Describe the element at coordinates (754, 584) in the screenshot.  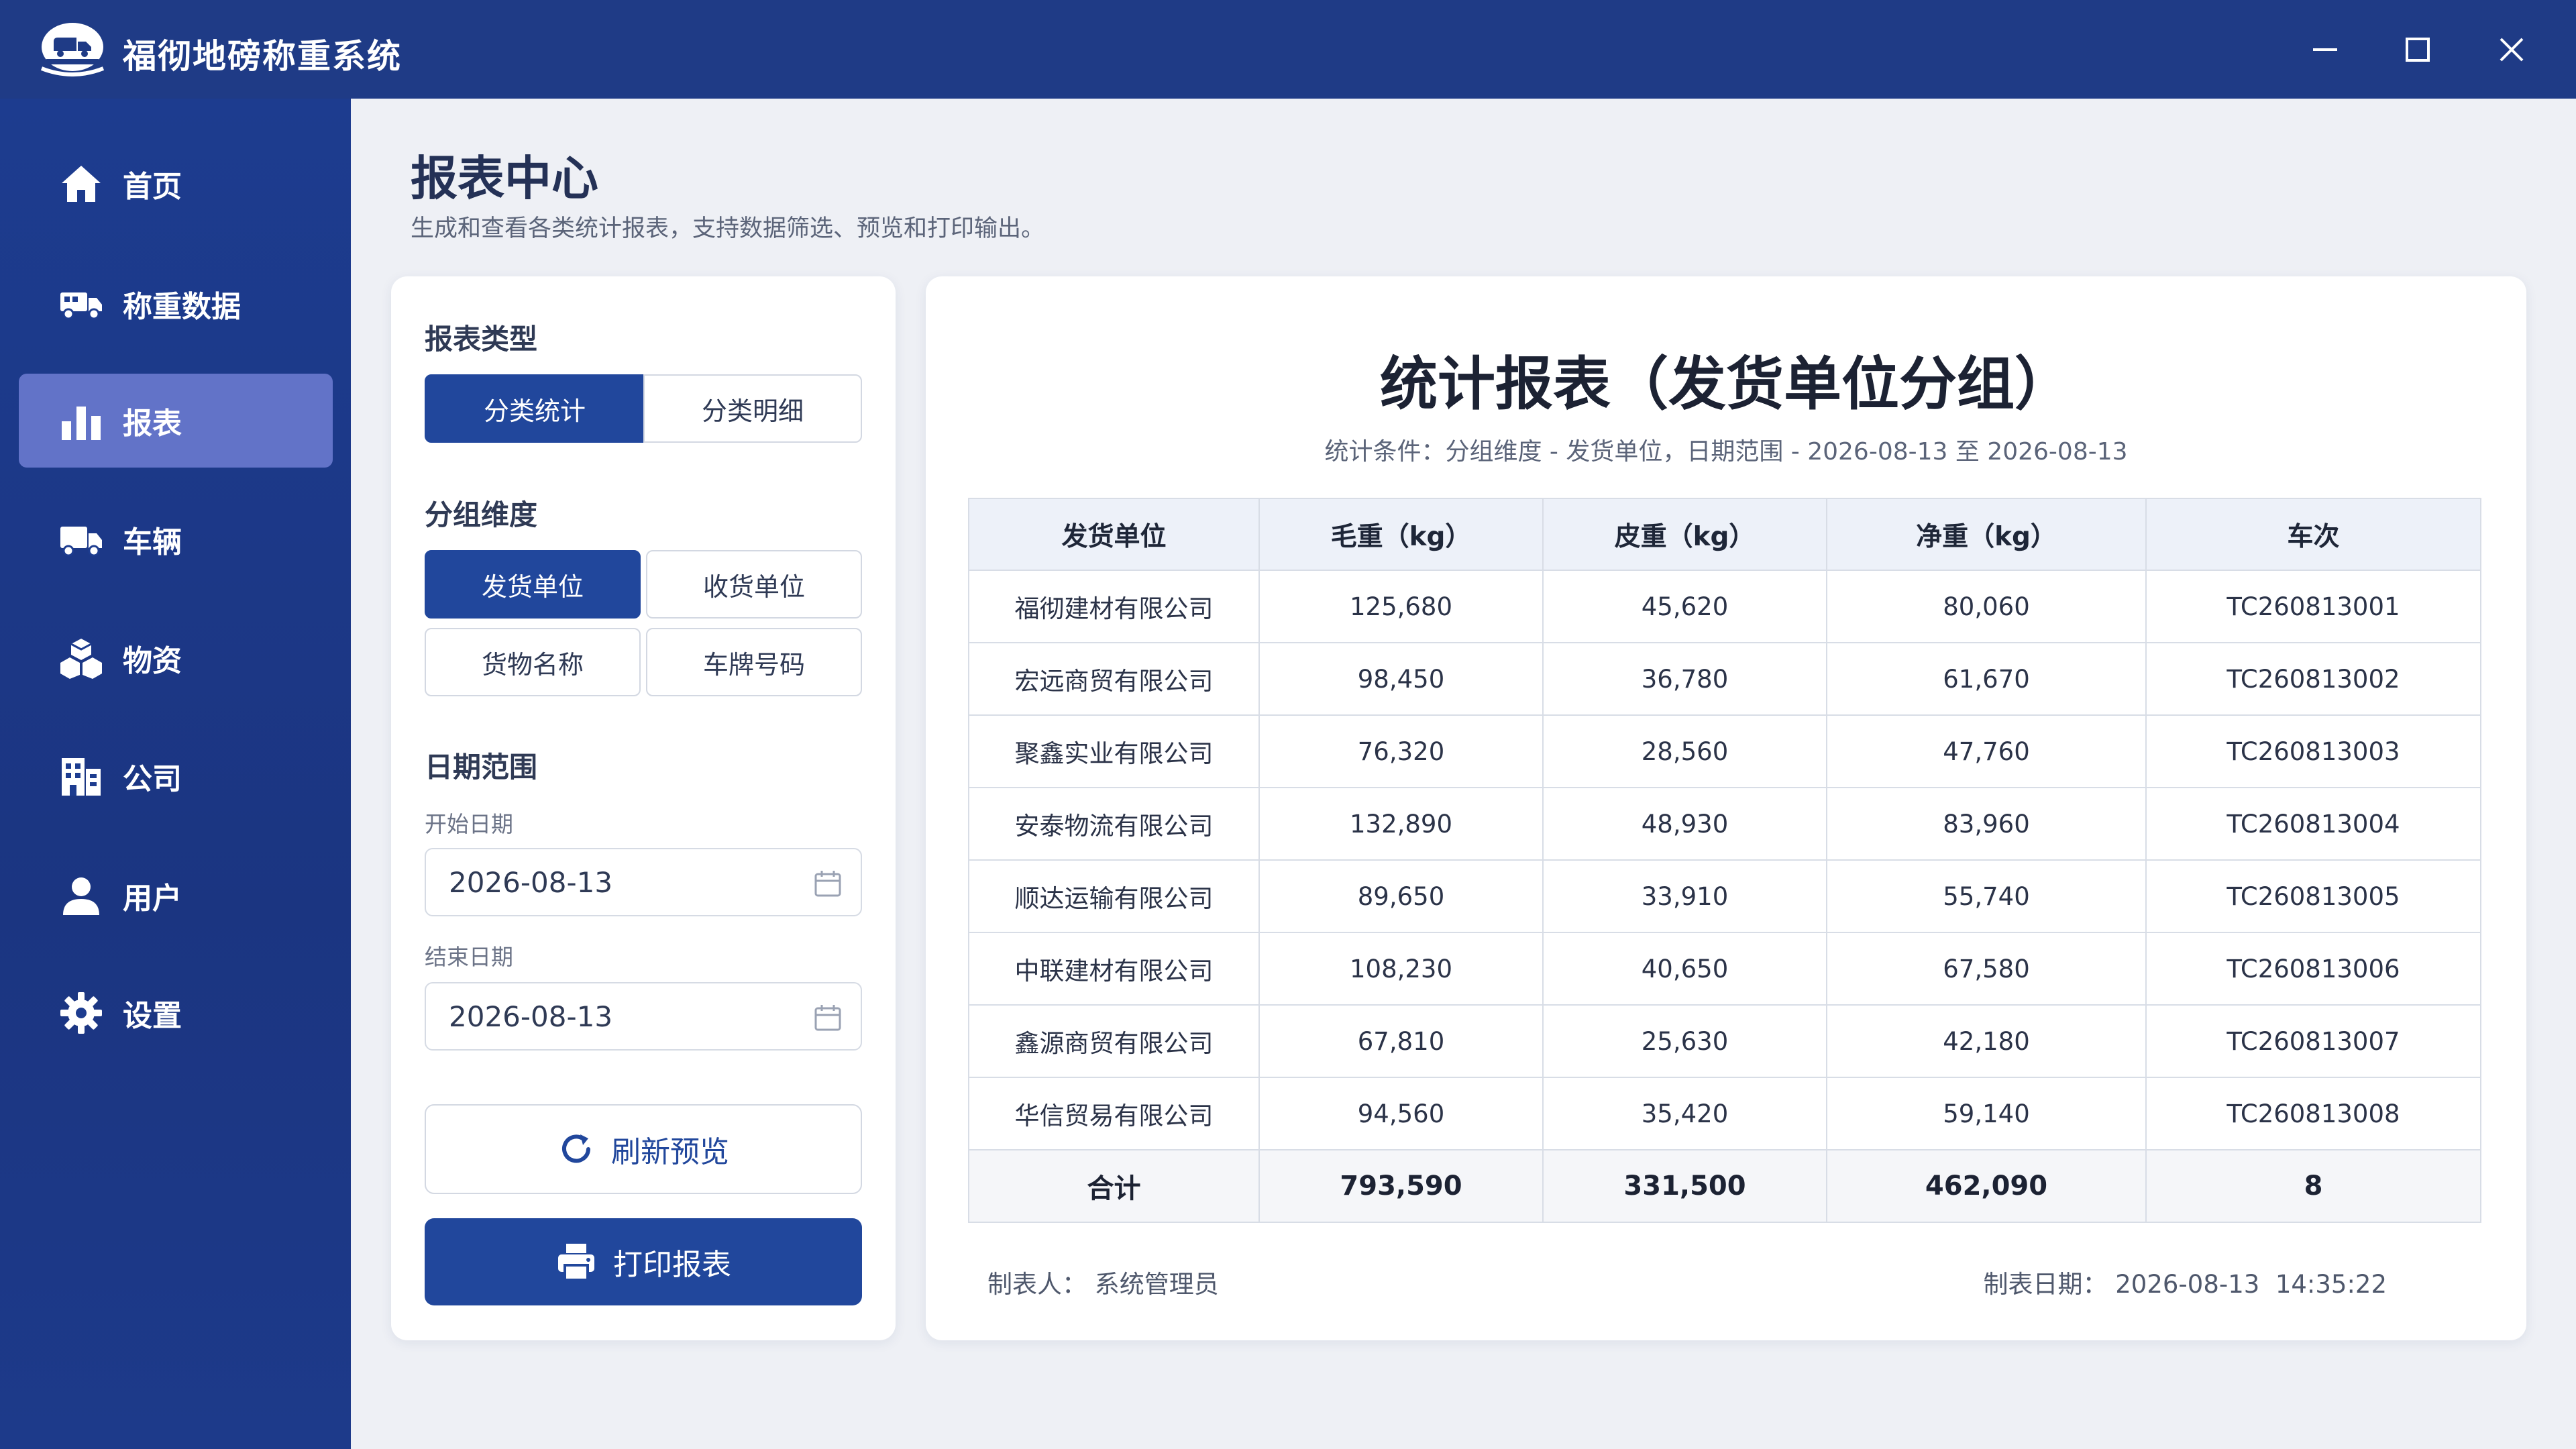
I see `group-option-receiver: 收货单位` at that location.